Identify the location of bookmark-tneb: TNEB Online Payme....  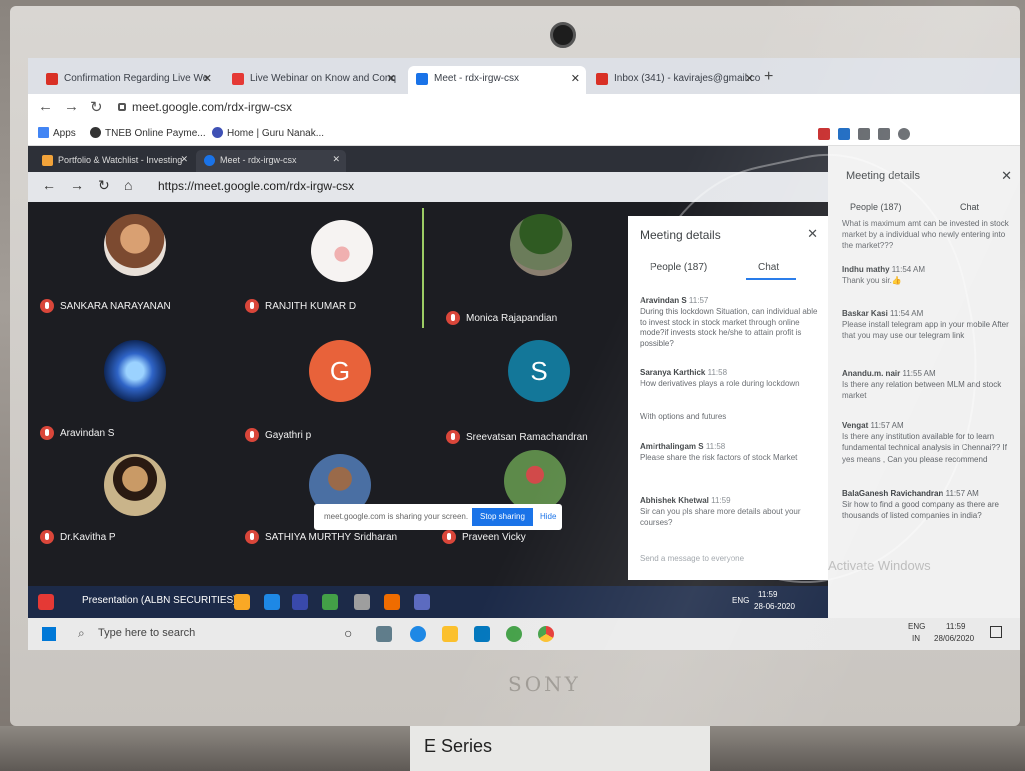
(148, 133).